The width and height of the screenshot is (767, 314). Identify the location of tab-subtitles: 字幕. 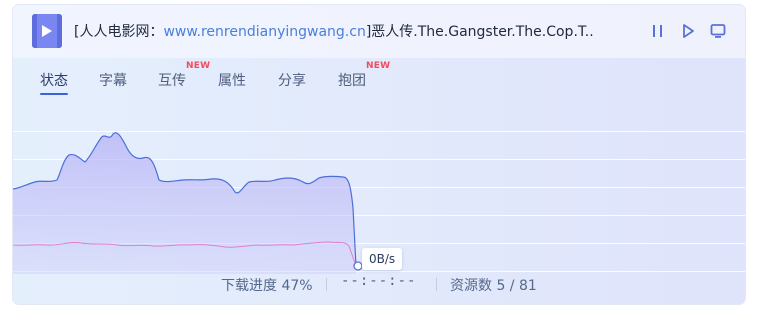
(113, 80).